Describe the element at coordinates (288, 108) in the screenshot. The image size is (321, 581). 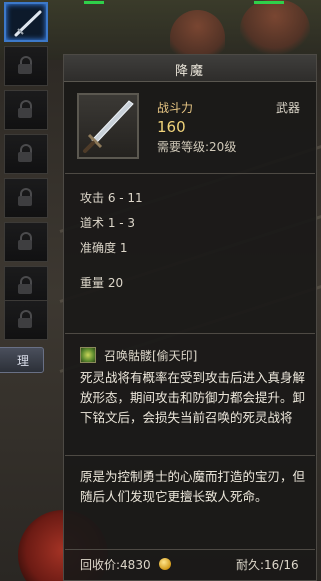
I see `item-type: 武器` at that location.